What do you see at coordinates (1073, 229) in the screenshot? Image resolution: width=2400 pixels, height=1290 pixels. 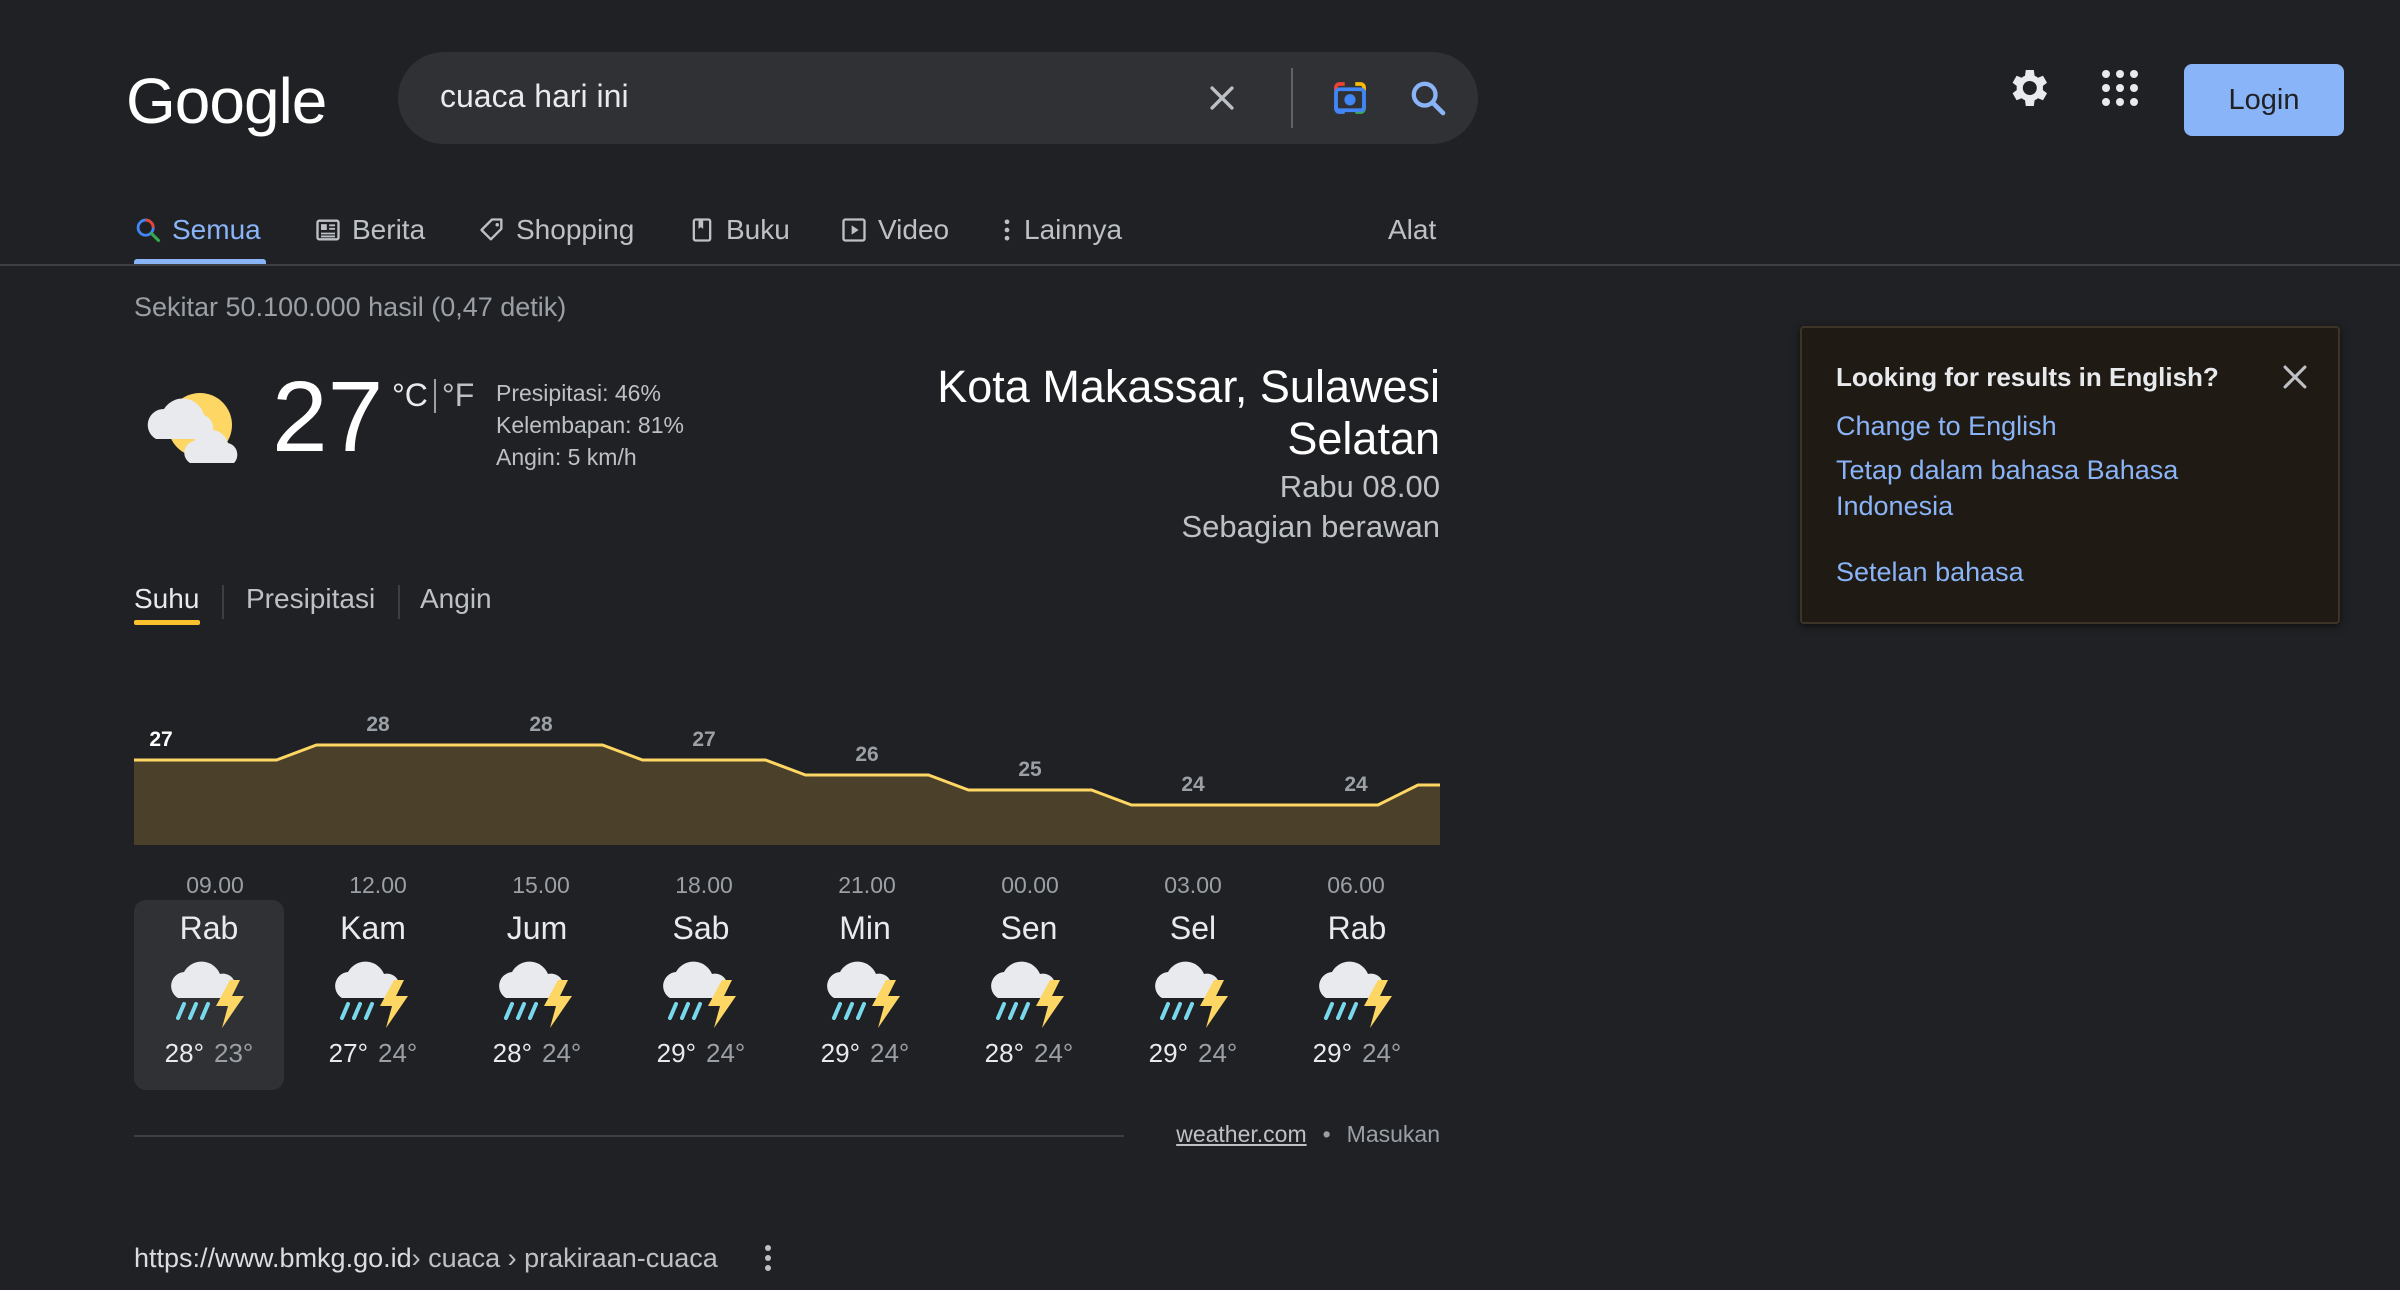 I see `tab-label: Lainnya` at bounding box center [1073, 229].